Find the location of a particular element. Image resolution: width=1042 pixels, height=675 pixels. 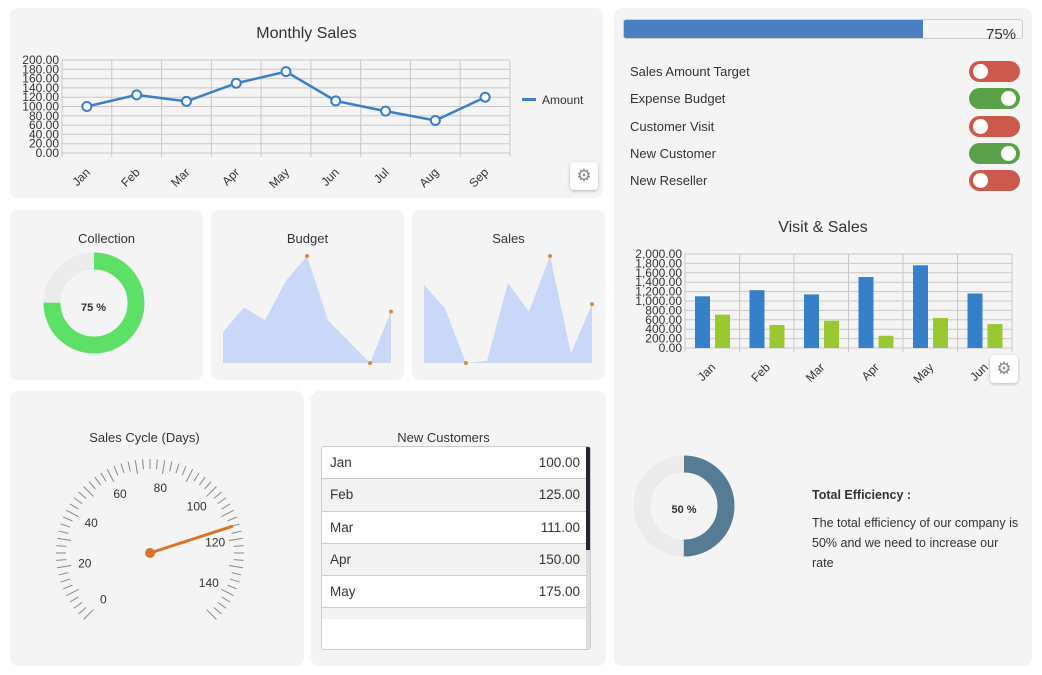

x-tick-label: Mar is located at coordinates (180, 177).